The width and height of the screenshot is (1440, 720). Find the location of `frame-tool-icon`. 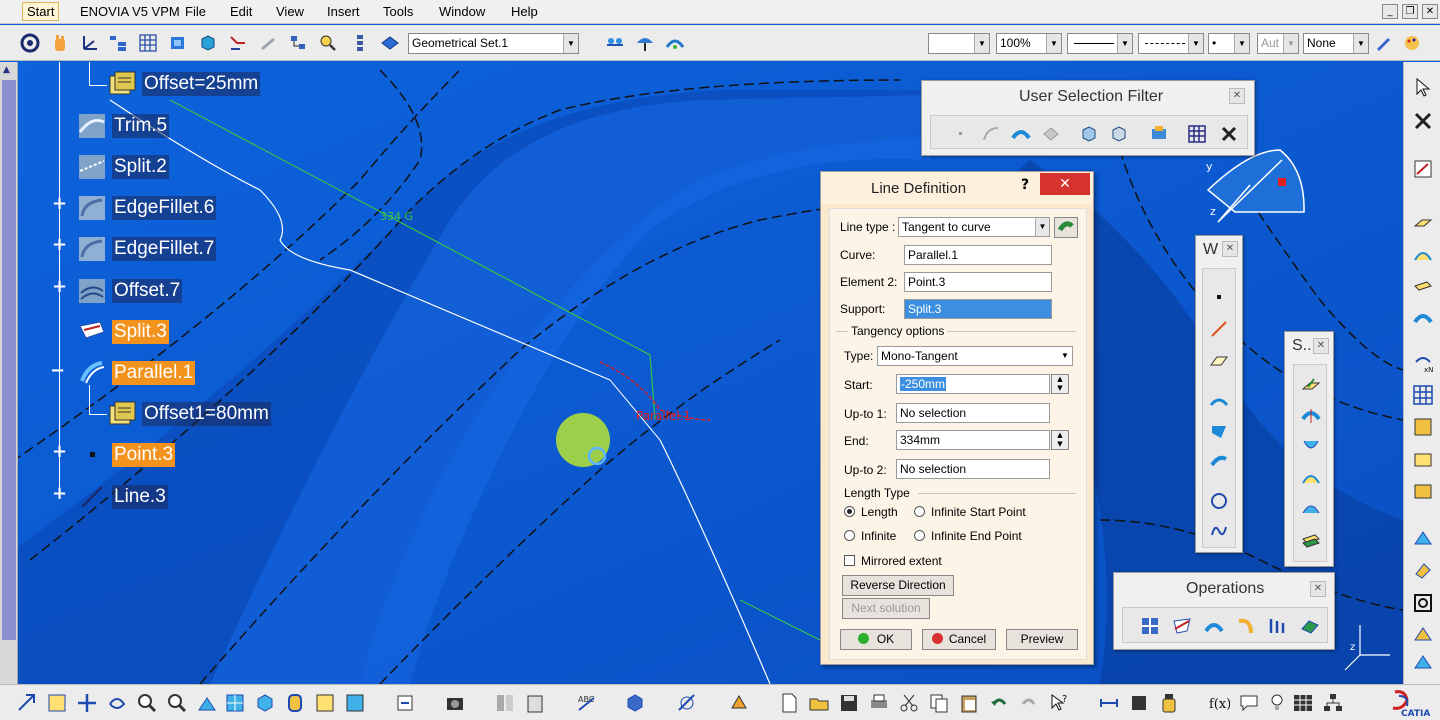

frame-tool-icon is located at coordinates (1423, 603).